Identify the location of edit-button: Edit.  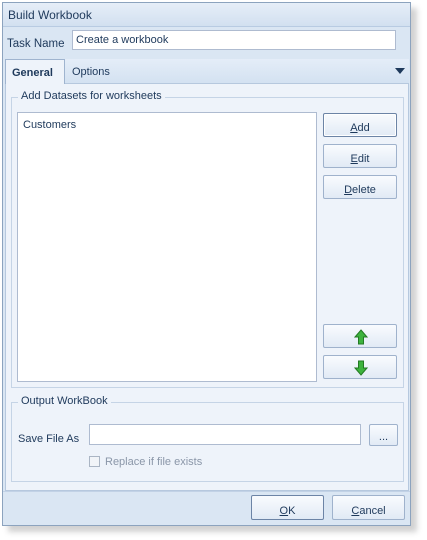
(360, 156).